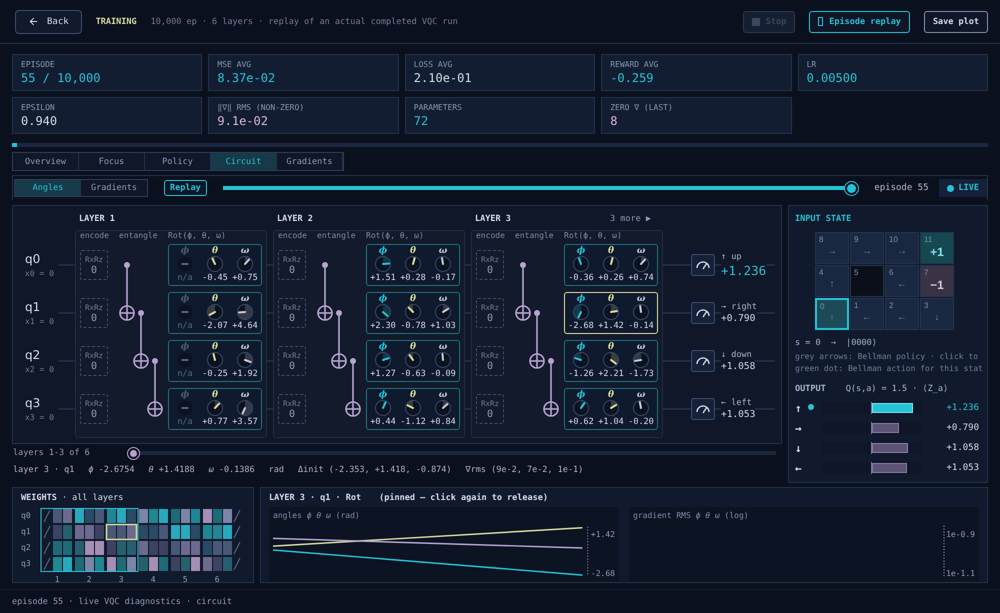 The height and width of the screenshot is (613, 1000). Describe the element at coordinates (611, 409) in the screenshot. I see `rotation-gate: ϕ +0.62 θ +1.04 ω -0.20` at that location.